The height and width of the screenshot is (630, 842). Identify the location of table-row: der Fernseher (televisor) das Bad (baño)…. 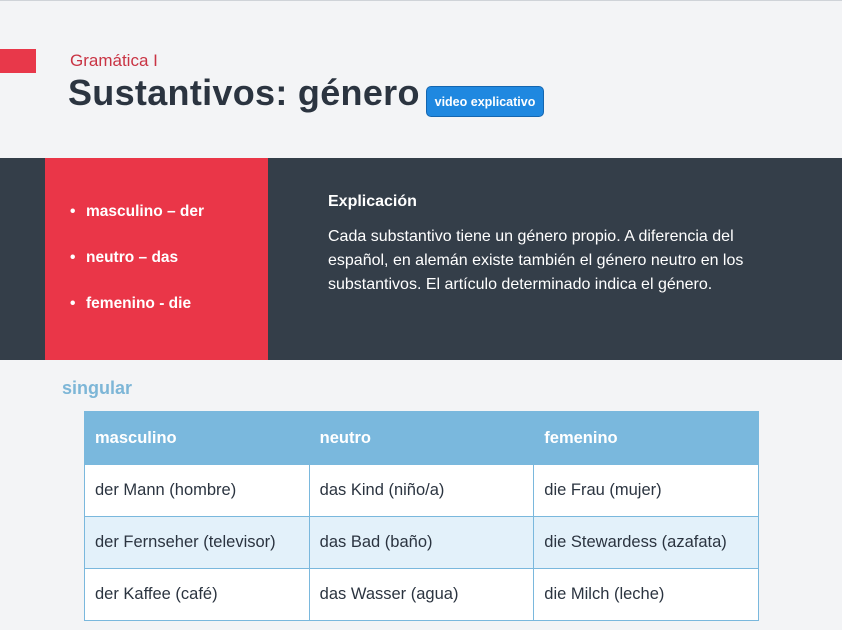
(421, 542).